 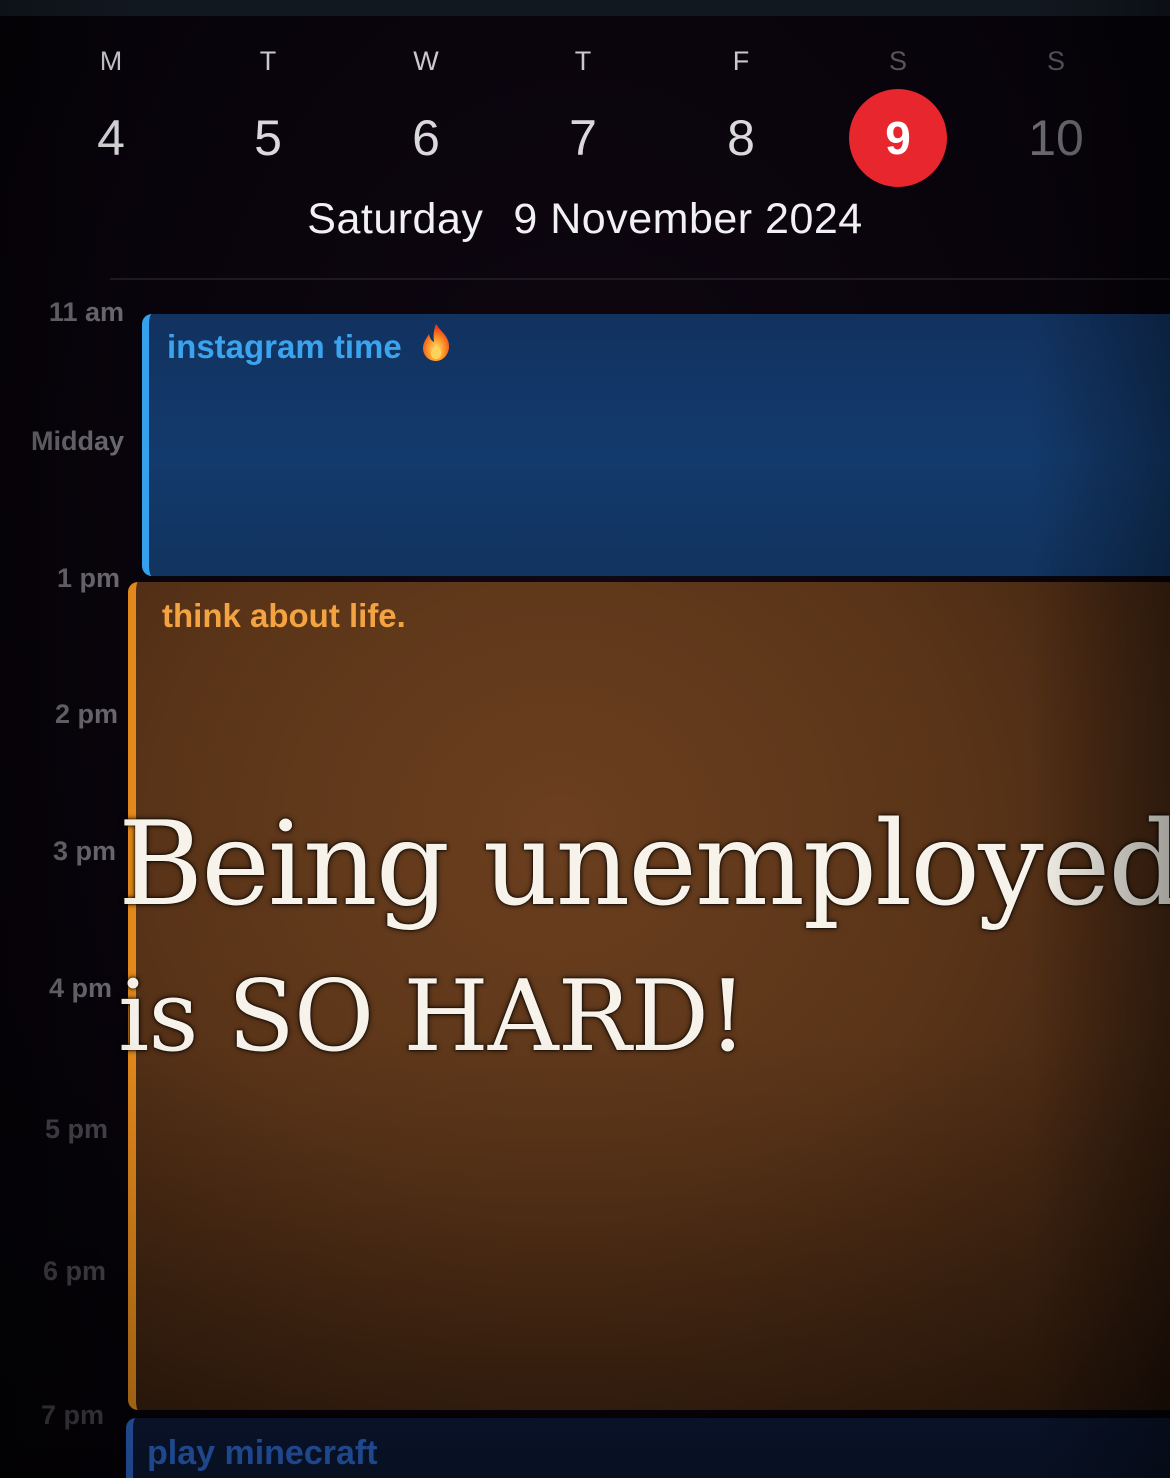 I want to click on time-label-3pm: 3 pm, so click(x=84, y=851).